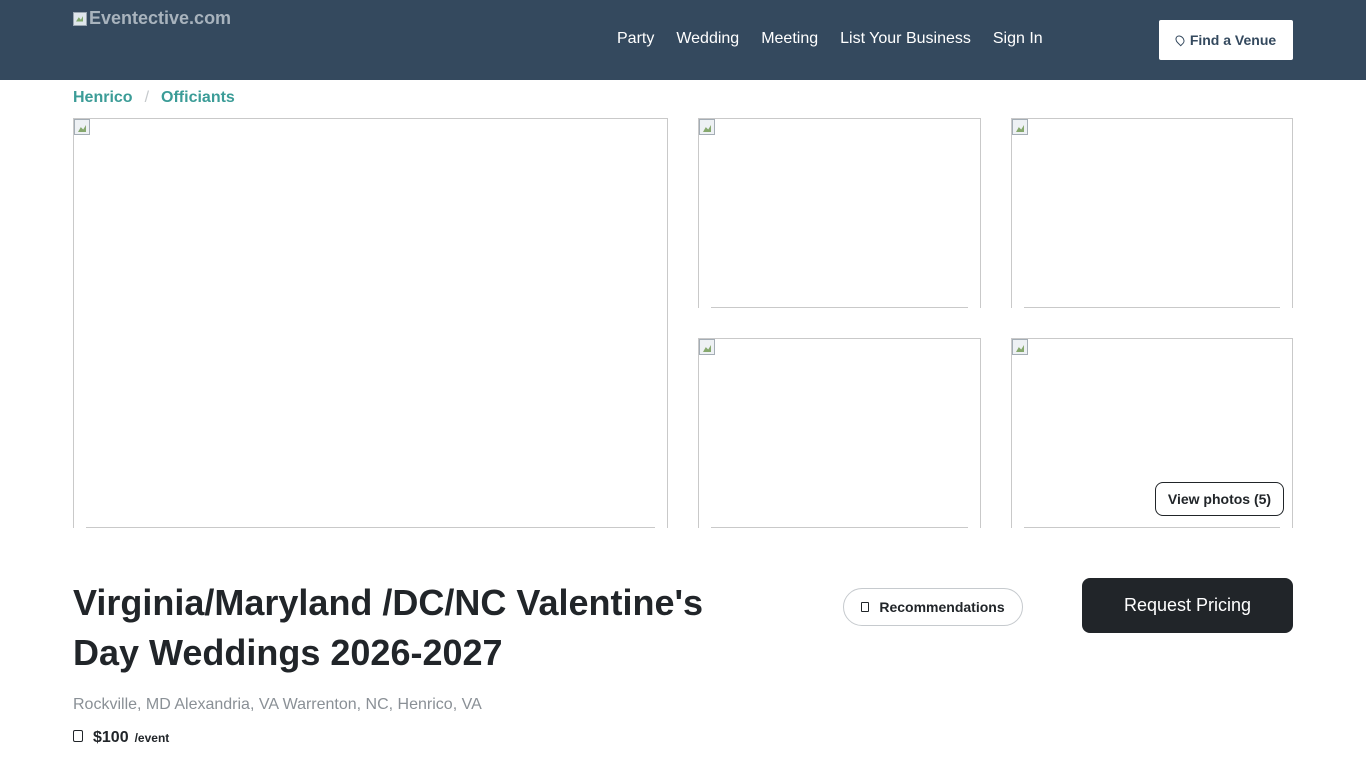  I want to click on recommendations-button: Recommendations, so click(933, 607).